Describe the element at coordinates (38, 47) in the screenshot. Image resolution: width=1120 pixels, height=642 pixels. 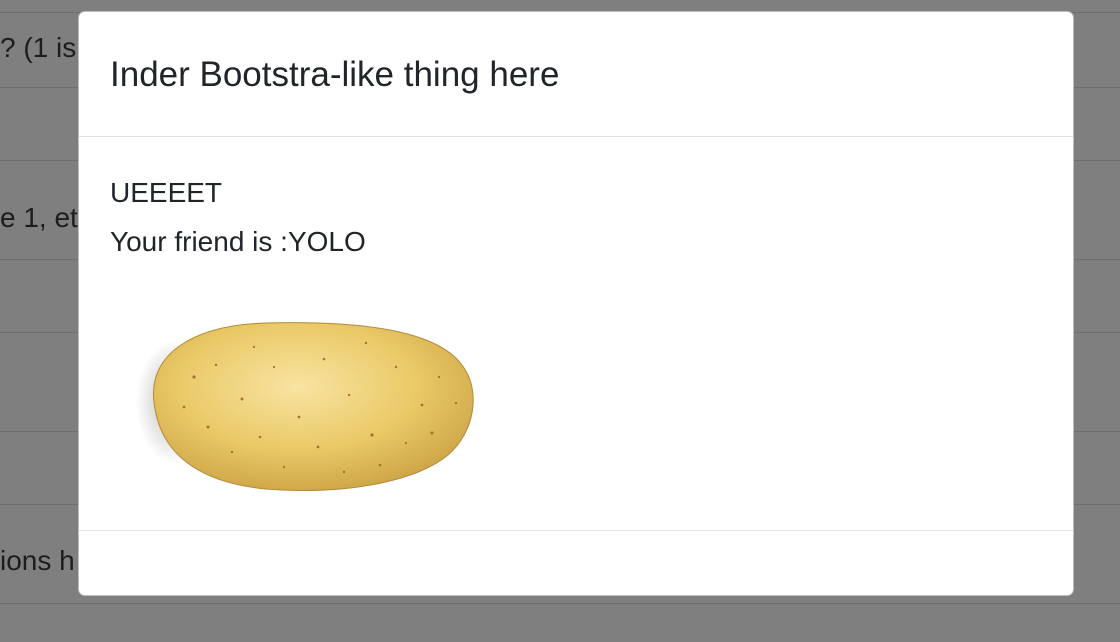
I see `background-text: ? (1 is` at that location.